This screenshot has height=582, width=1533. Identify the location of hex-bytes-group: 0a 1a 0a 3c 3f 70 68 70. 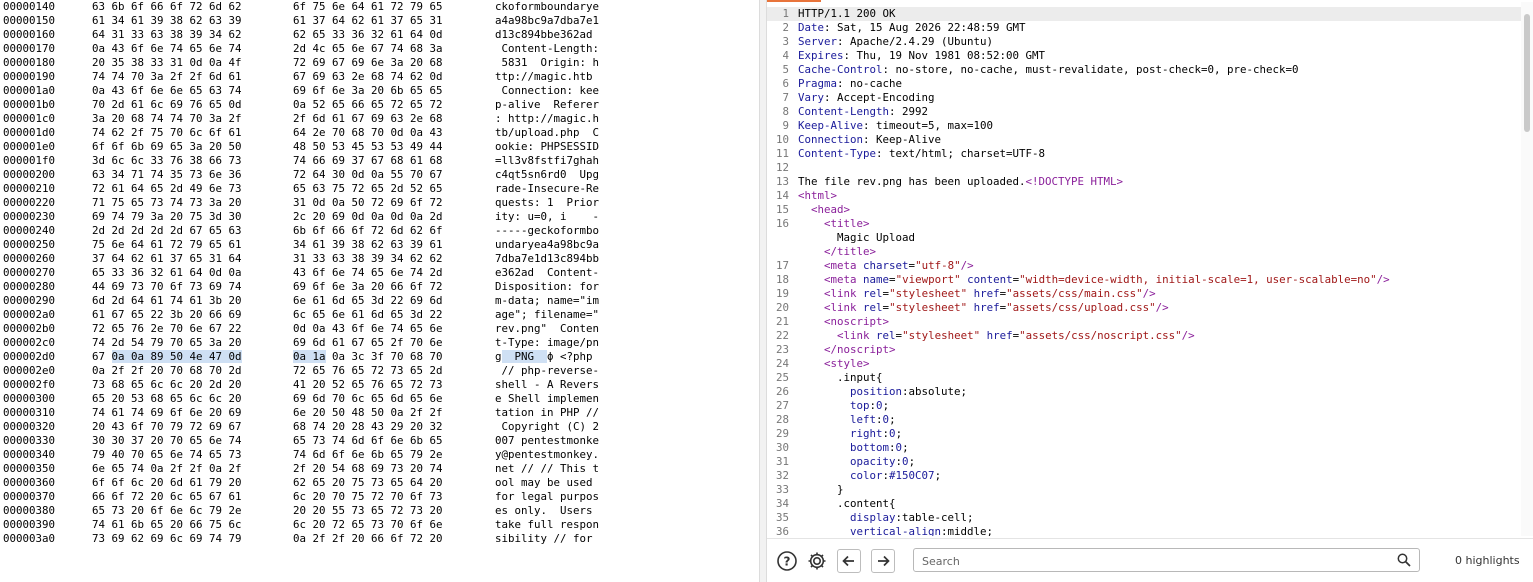
(368, 357).